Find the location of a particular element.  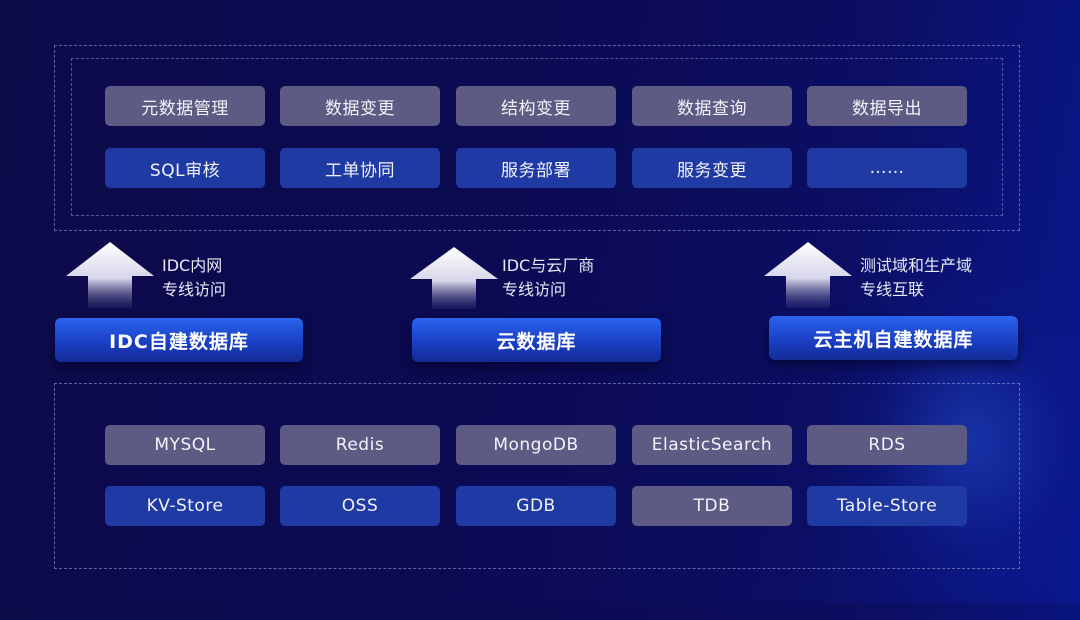

feature-tile-service-deploy: 服务部署 is located at coordinates (536, 168).